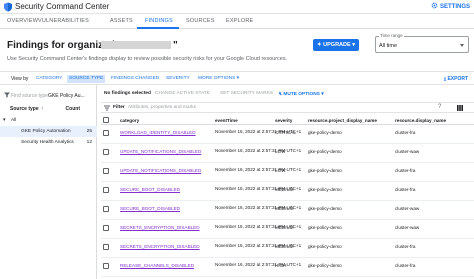 This screenshot has height=279, width=474. Describe the element at coordinates (158, 28) in the screenshot. I see `active-tab-indicator` at that location.